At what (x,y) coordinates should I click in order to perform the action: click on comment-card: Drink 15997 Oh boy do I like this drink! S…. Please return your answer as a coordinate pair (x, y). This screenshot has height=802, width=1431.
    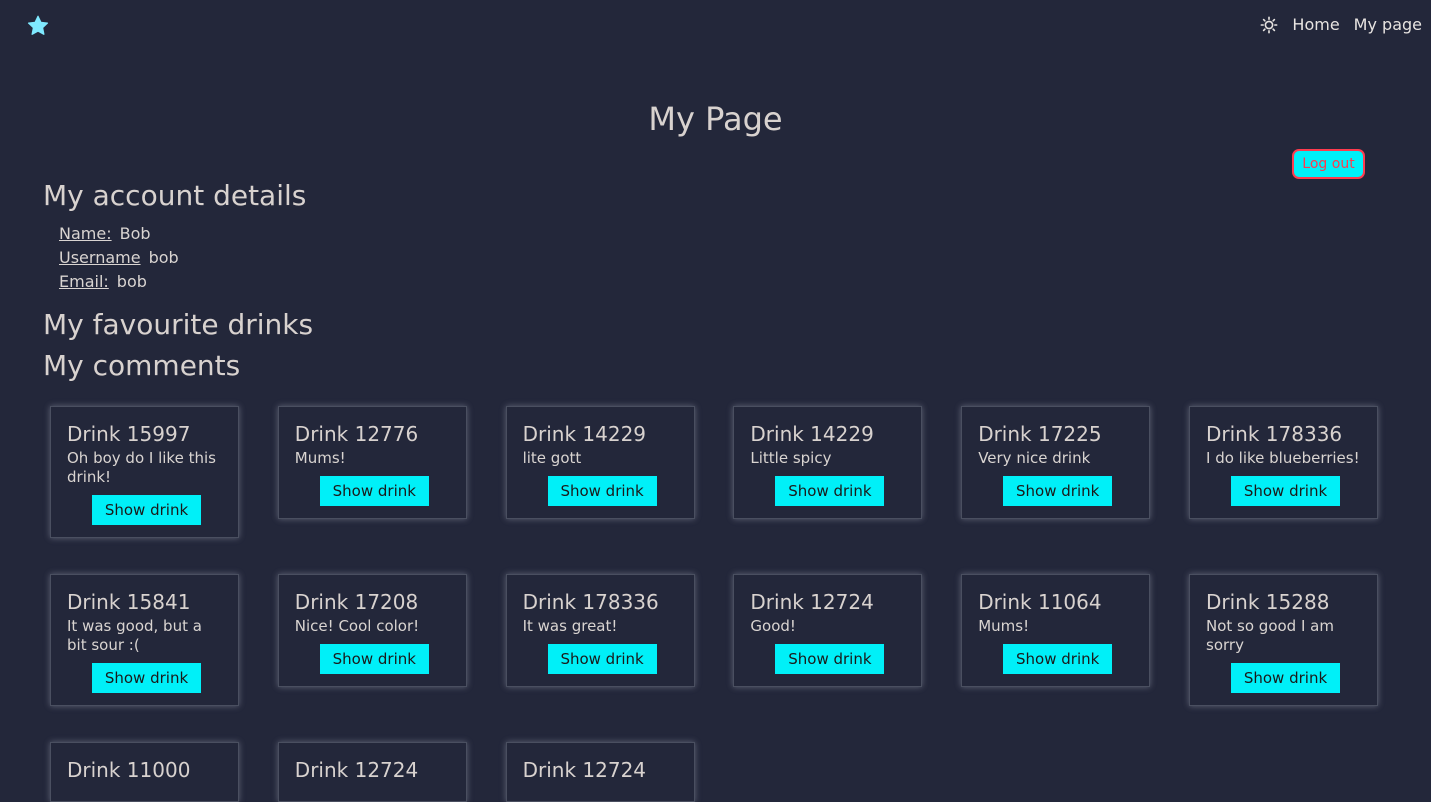
    Looking at the image, I should click on (144, 472).